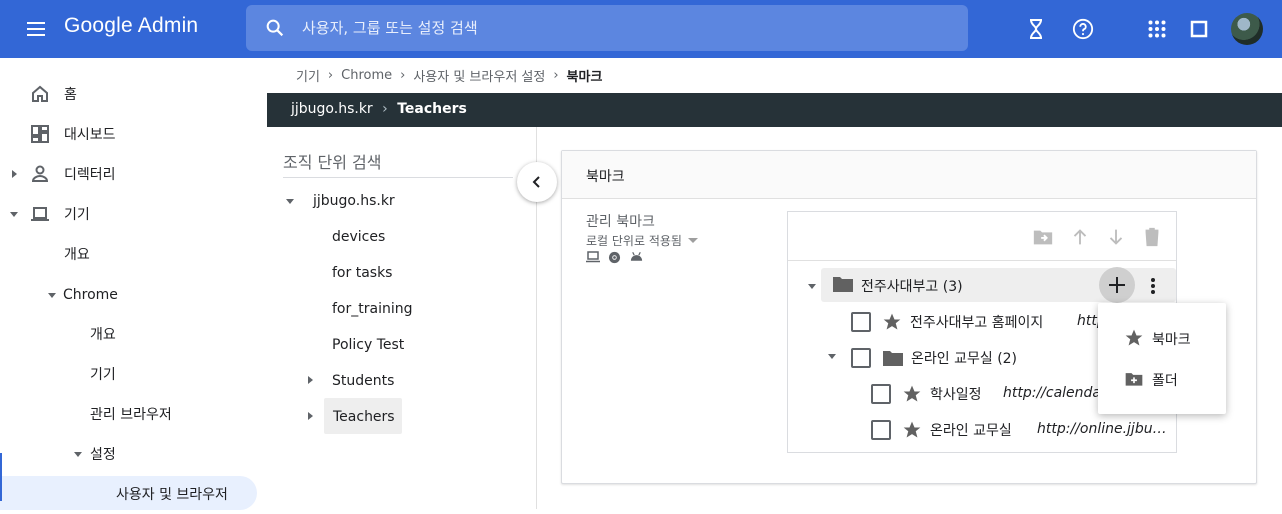 This screenshot has height=514, width=1282. What do you see at coordinates (1157, 29) in the screenshot?
I see `apps-grid-icon` at bounding box center [1157, 29].